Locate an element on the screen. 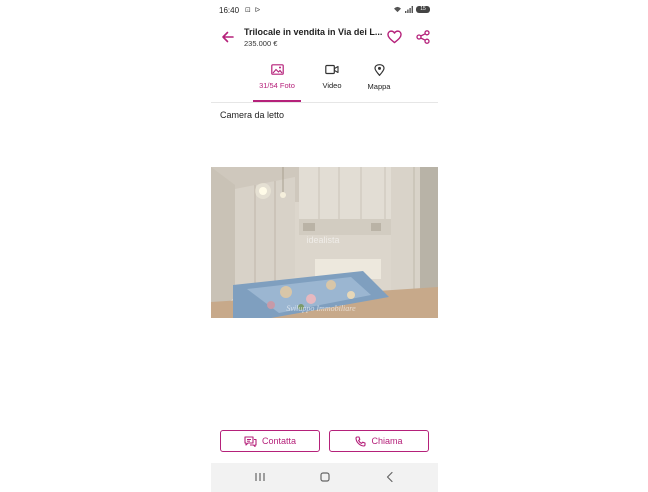 The height and width of the screenshot is (492, 648). tab-mappa: Mappa is located at coordinates (379, 77).